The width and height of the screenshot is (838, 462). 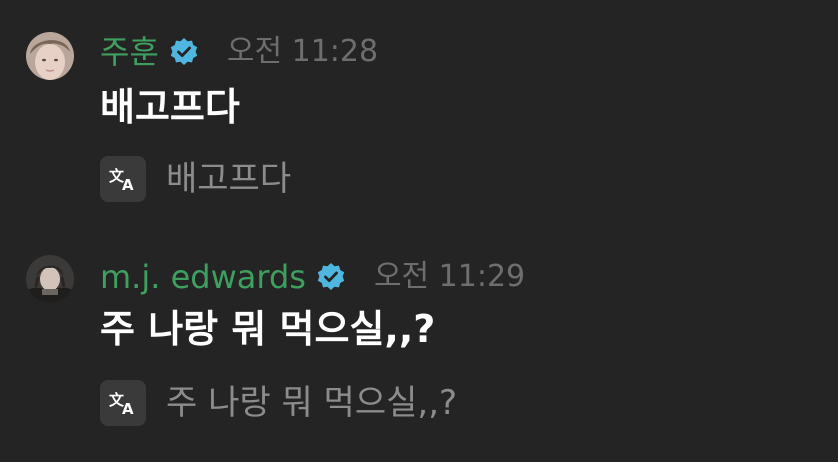 I want to click on translation-row: 文 A 배고프다, so click(x=195, y=179).